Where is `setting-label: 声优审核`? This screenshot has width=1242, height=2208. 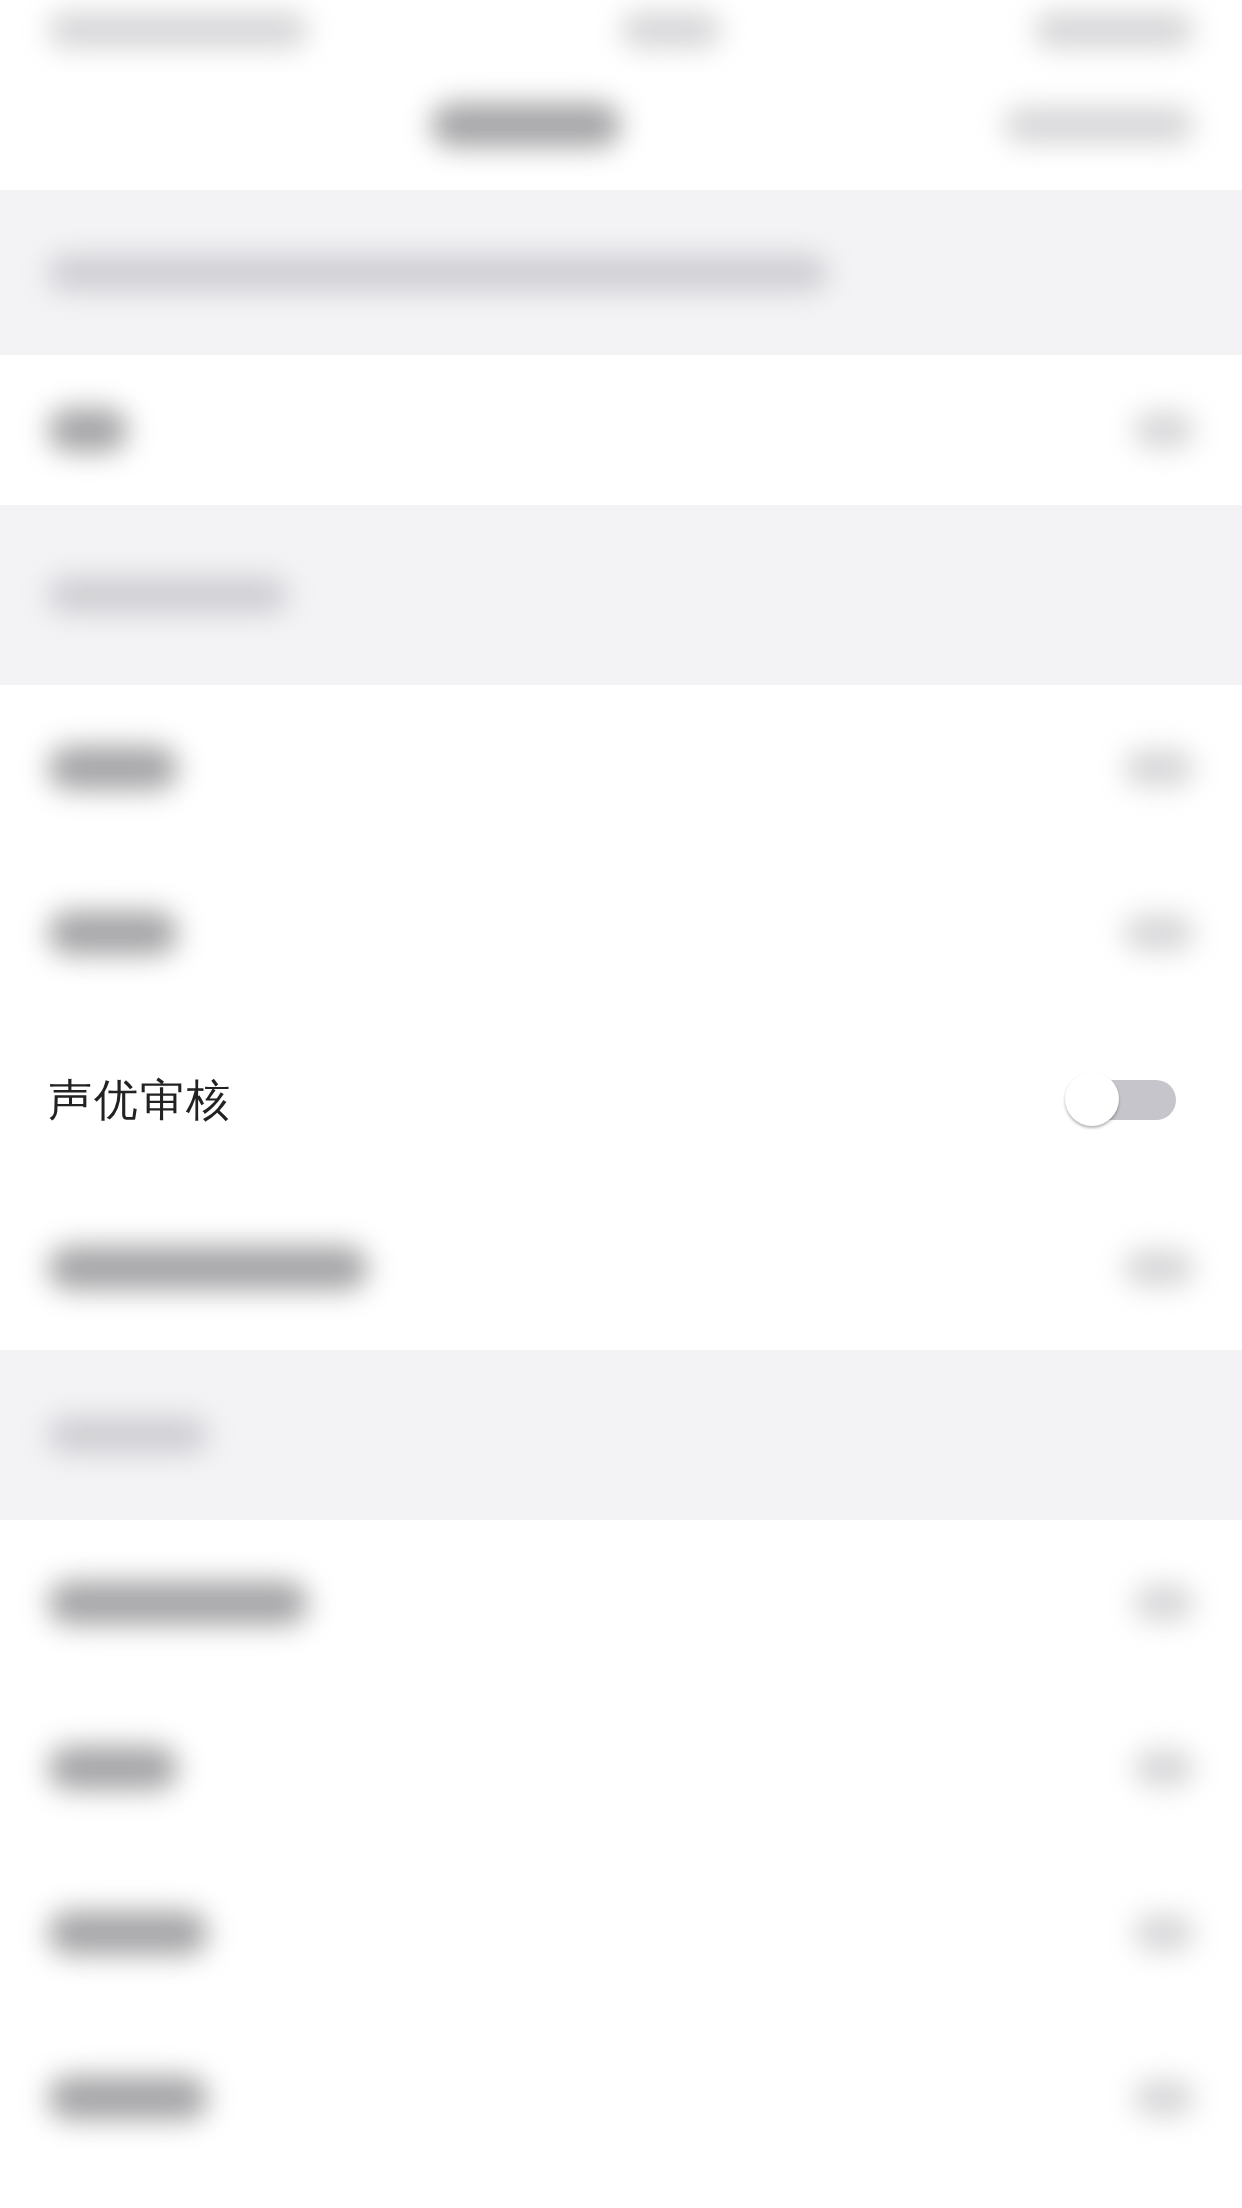
setting-label: 声优审核 is located at coordinates (140, 1100).